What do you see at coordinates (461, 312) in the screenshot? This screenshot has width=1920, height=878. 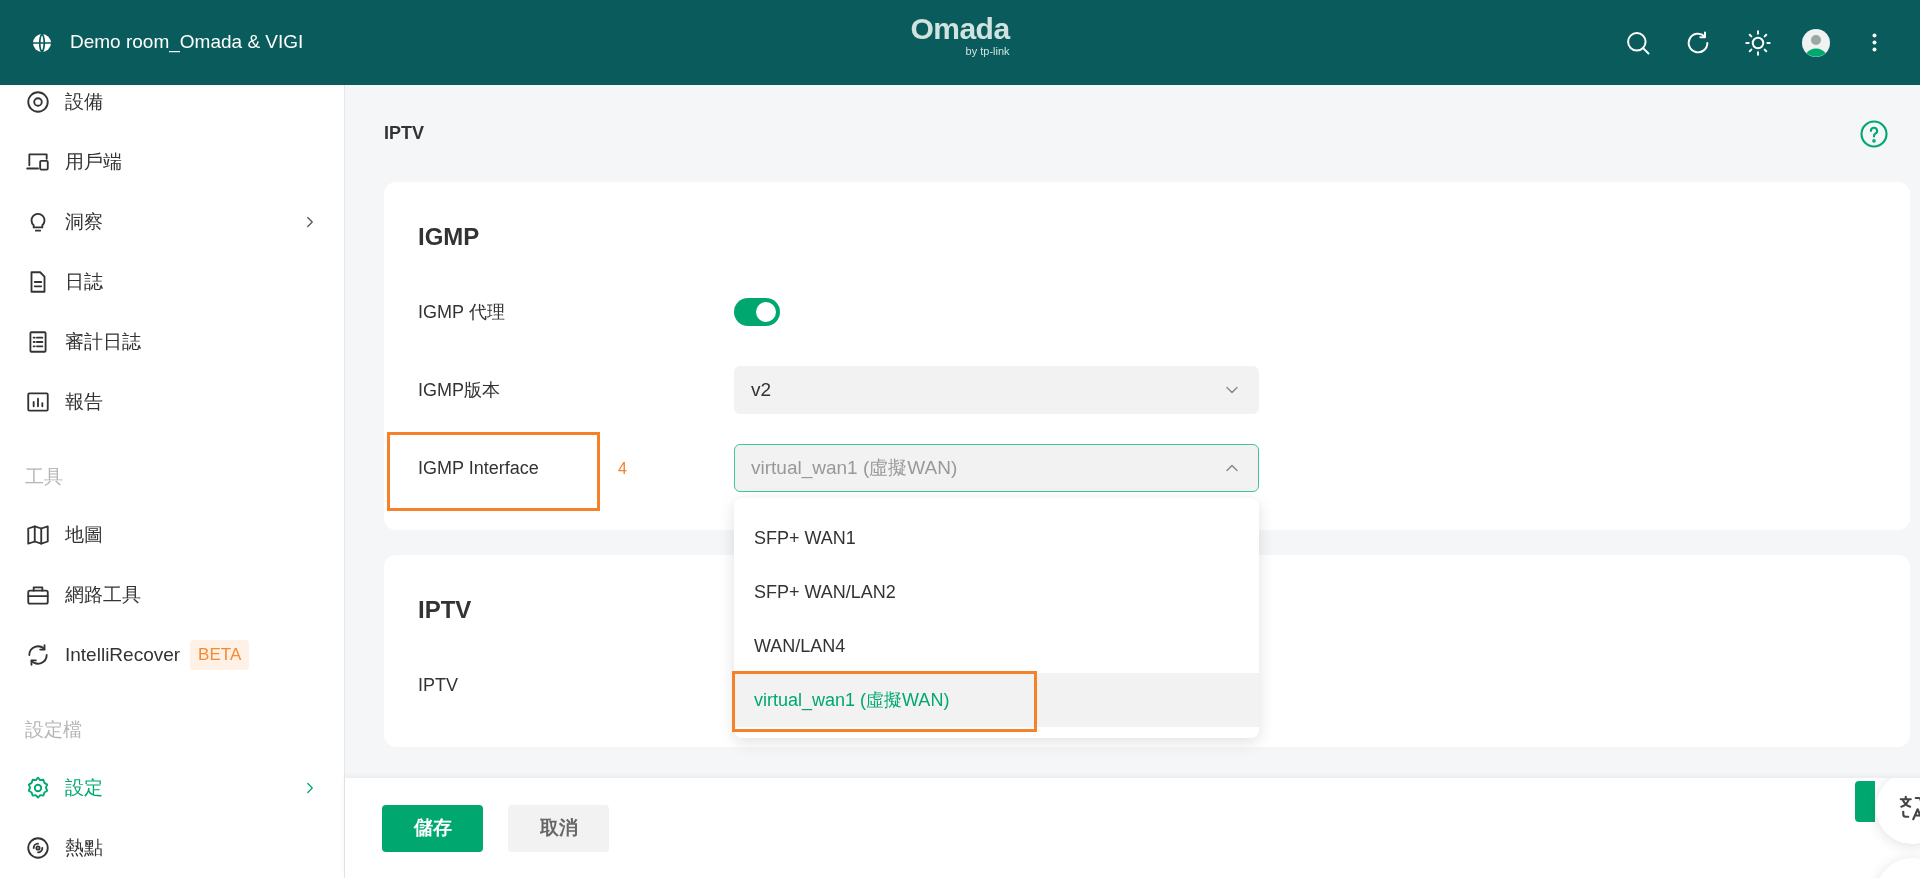 I see `field-label: IGMP 代理` at bounding box center [461, 312].